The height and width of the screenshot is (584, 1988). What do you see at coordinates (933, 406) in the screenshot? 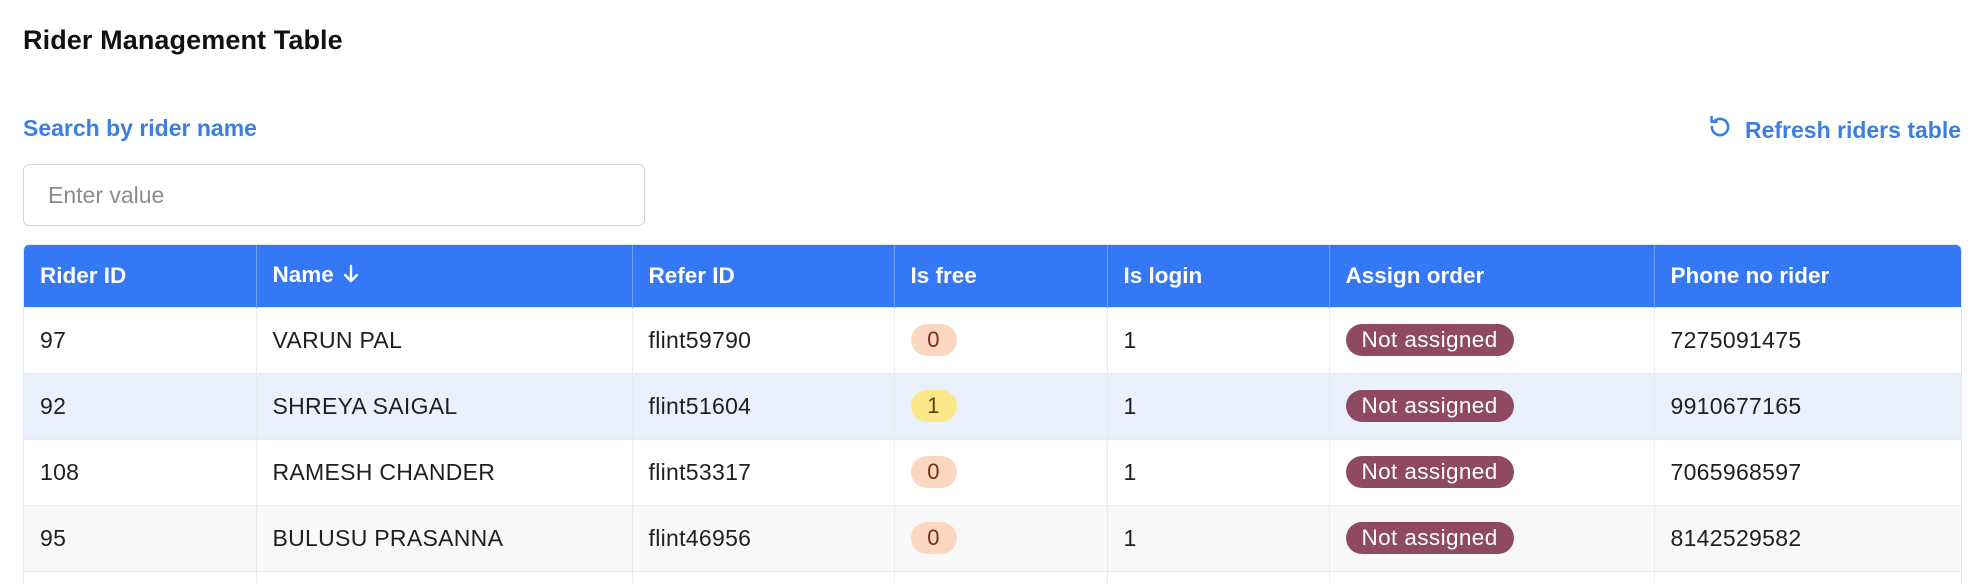
I see `is-free-badge: 1` at bounding box center [933, 406].